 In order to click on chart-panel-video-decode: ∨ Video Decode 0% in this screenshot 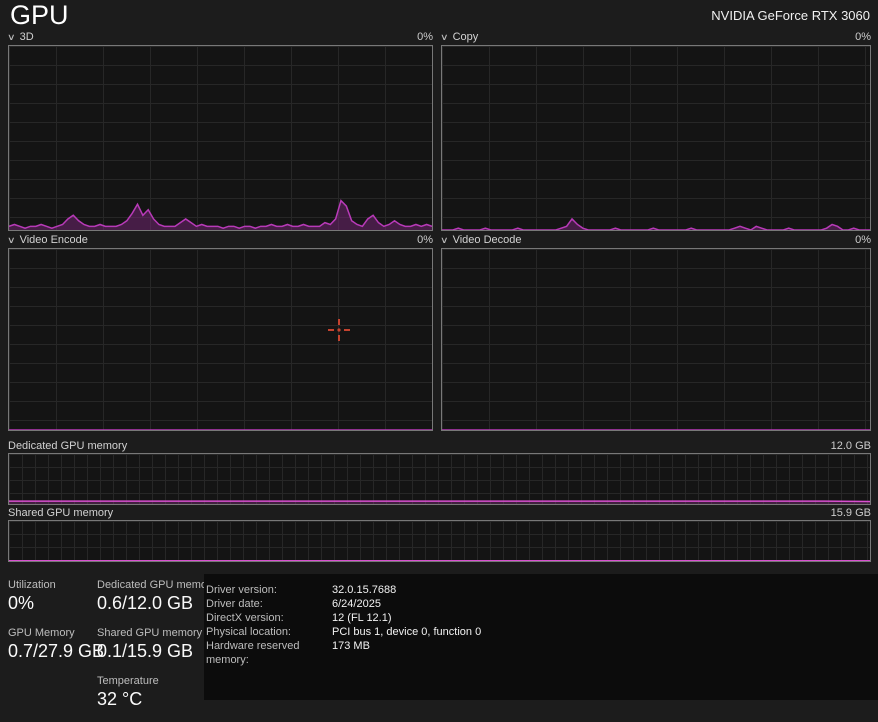, I will do `click(655, 332)`.